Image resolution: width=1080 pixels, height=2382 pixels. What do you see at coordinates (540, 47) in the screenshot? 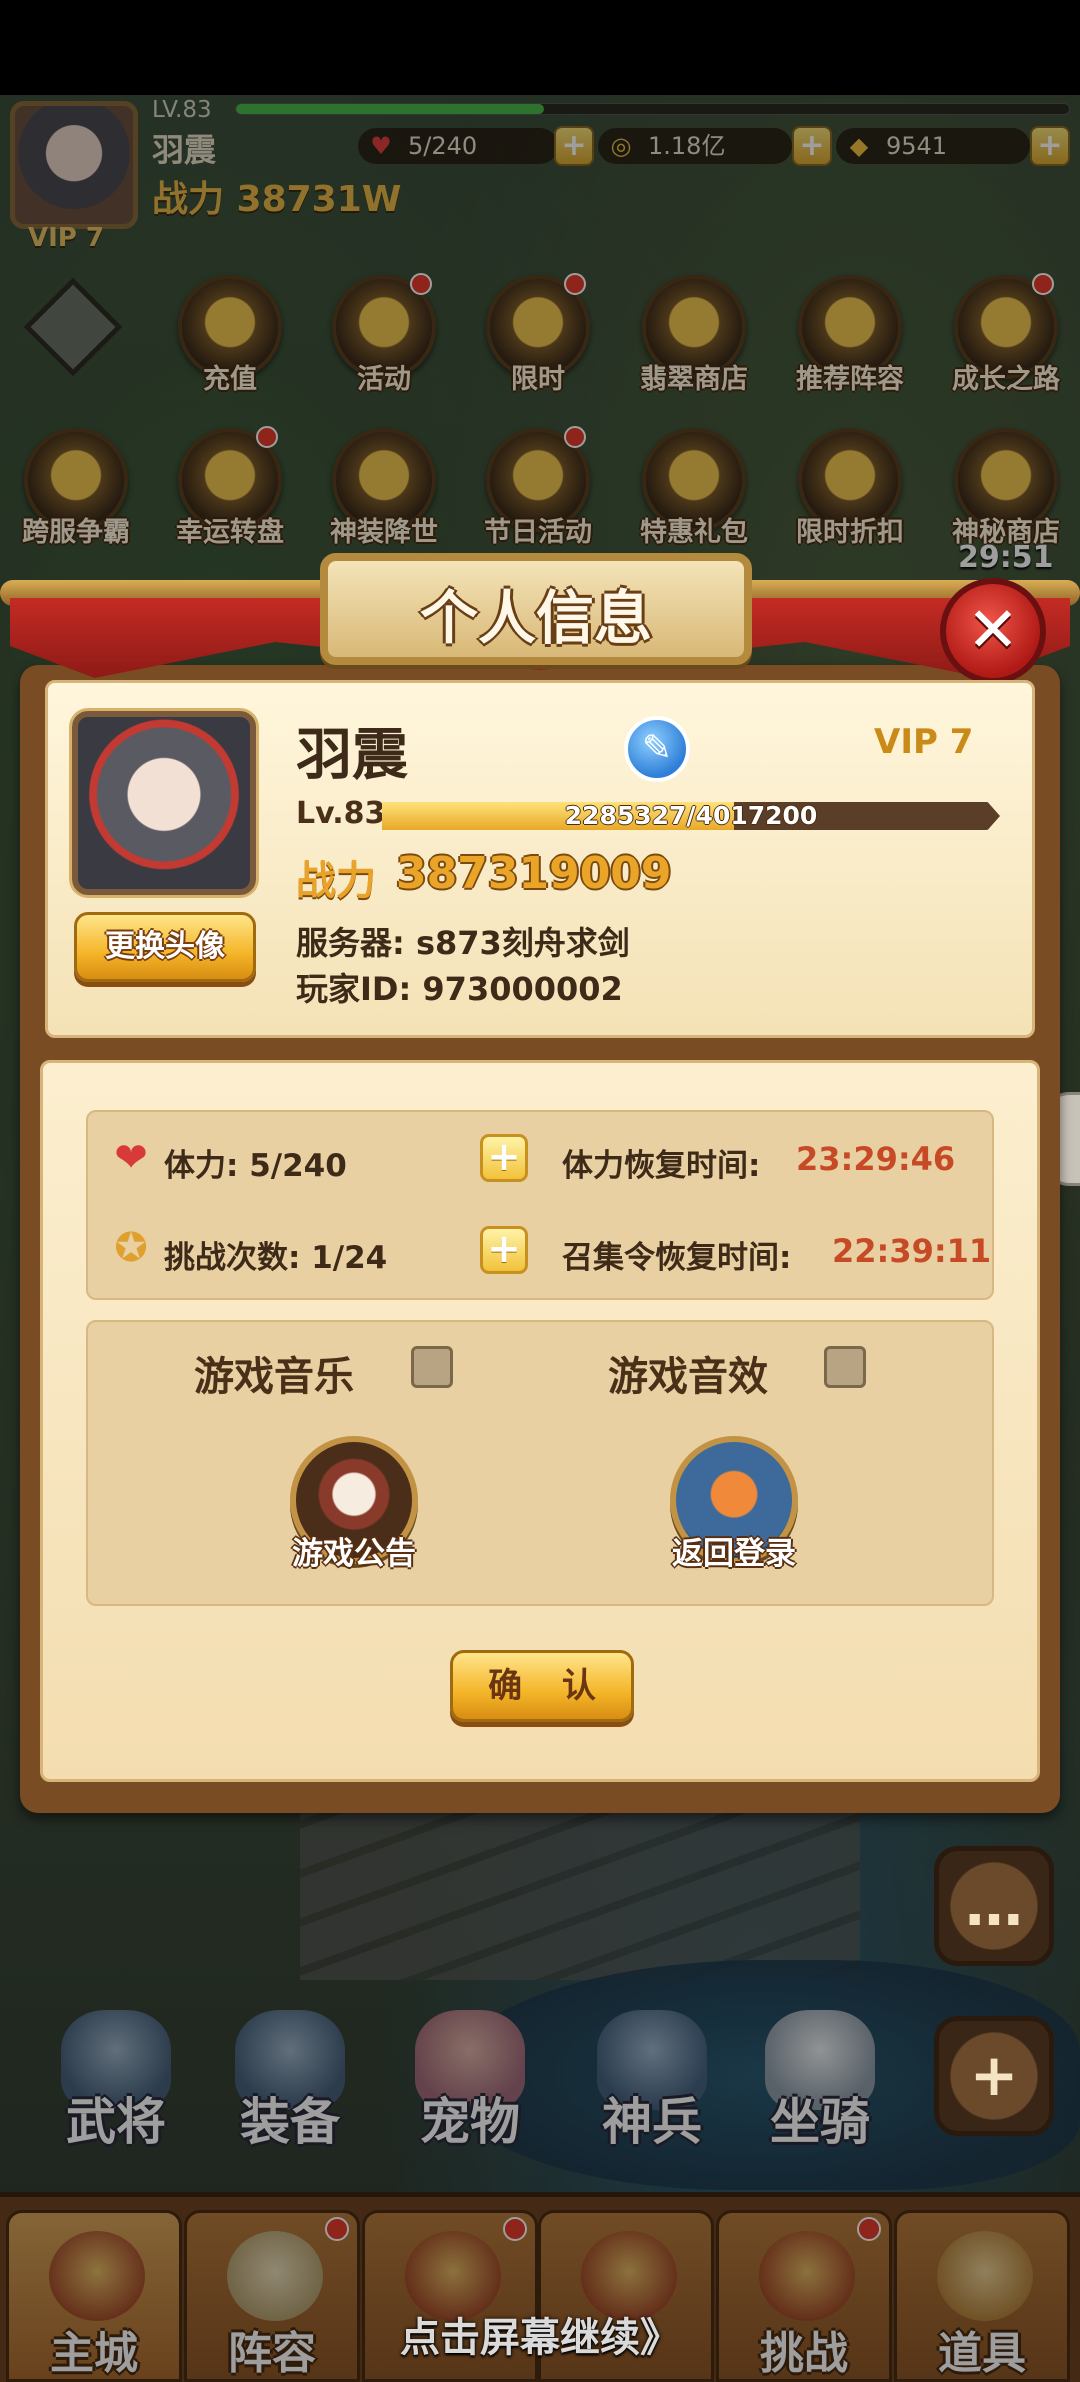
I see `status-bar` at bounding box center [540, 47].